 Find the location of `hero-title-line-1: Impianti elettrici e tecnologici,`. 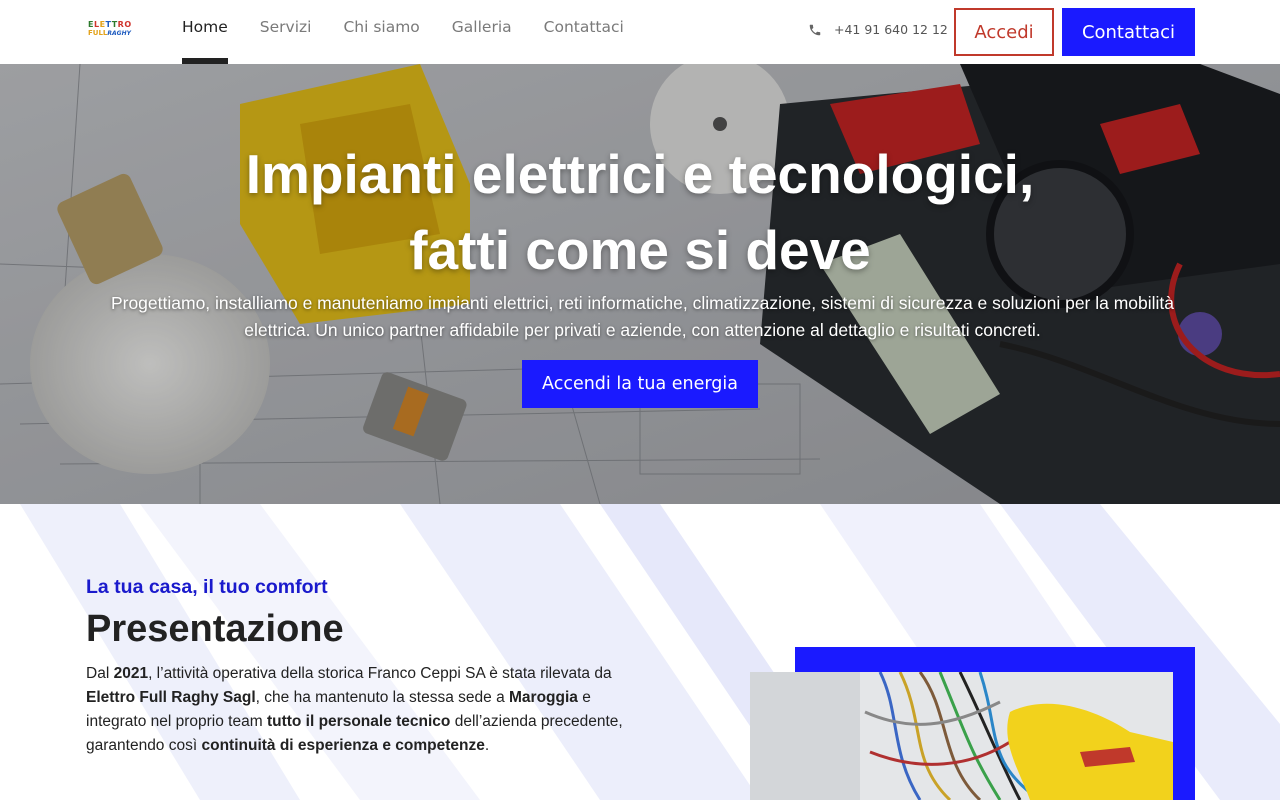

hero-title-line-1: Impianti elettrici e tecnologici, is located at coordinates (640, 174).